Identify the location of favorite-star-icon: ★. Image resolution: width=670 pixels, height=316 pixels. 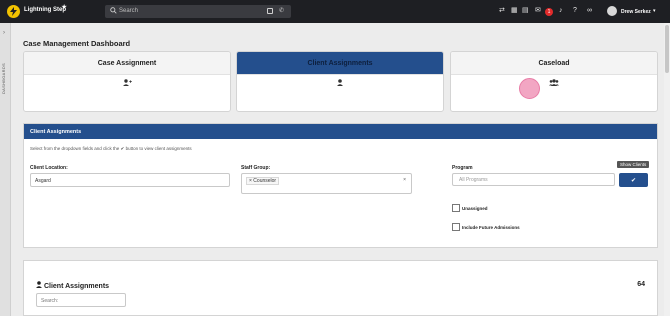
(64, 7).